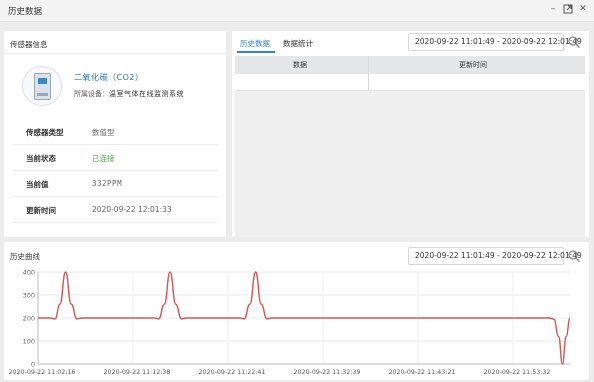 This screenshot has height=382, width=594. What do you see at coordinates (103, 158) in the screenshot?
I see `status-value: 已连接` at bounding box center [103, 158].